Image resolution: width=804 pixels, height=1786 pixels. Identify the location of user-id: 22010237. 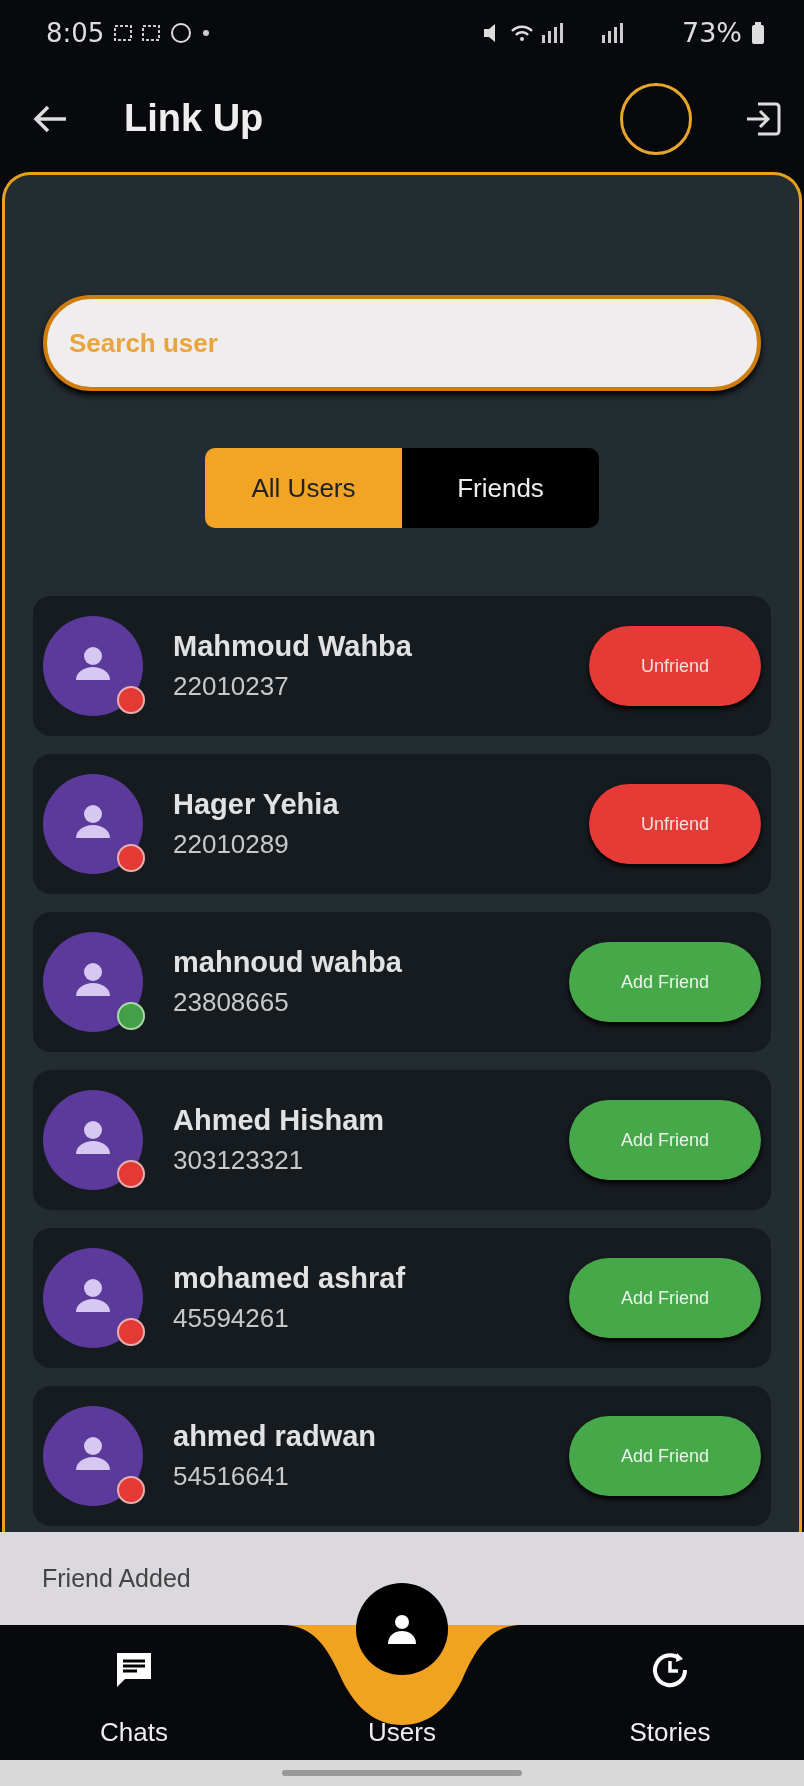
(231, 686).